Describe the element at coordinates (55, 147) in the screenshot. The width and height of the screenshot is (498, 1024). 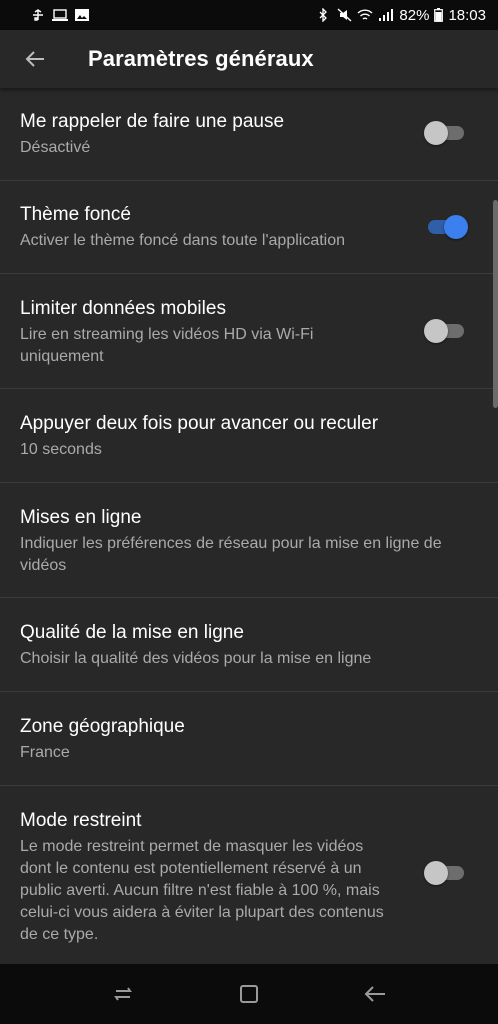
I see `setting-subtitle: Désactivé` at that location.